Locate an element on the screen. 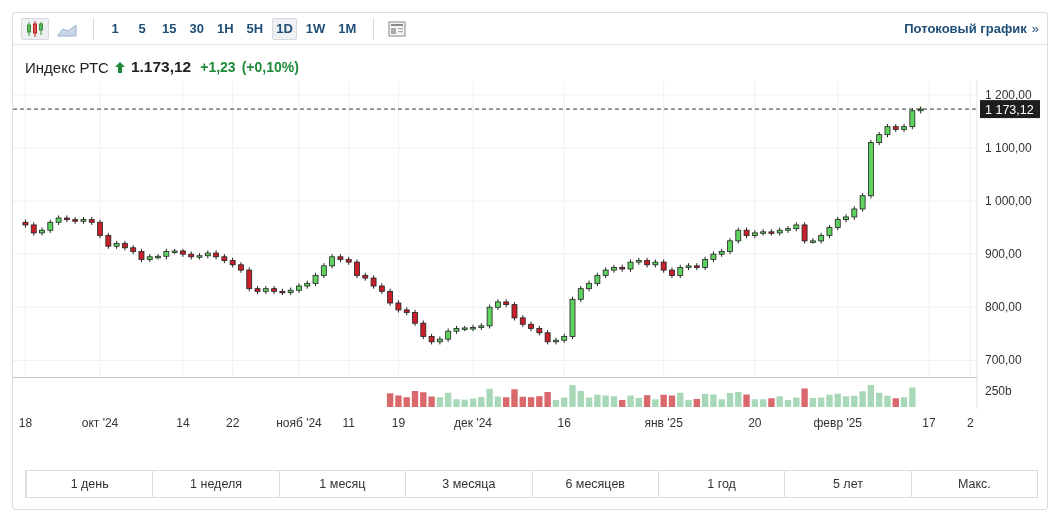 The image size is (1064, 529). candlestick-icon is located at coordinates (35, 28).